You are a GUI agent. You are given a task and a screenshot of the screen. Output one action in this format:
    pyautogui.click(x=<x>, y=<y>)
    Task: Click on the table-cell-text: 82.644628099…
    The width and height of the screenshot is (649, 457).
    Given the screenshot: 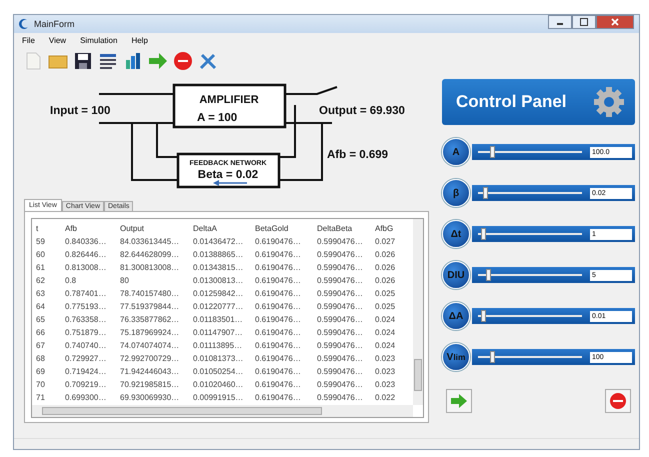 What is the action you would take?
    pyautogui.click(x=150, y=254)
    